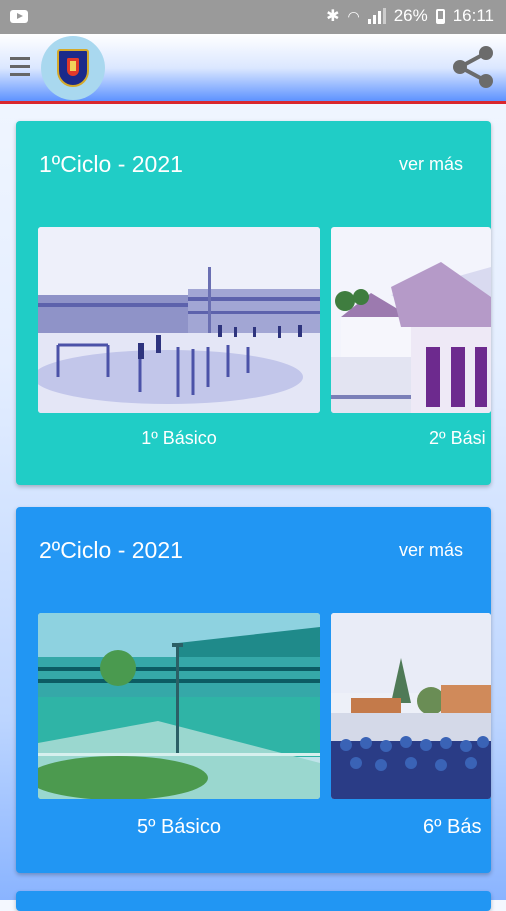  Describe the element at coordinates (410, 15) in the screenshot. I see `battery-percent: 26%` at that location.